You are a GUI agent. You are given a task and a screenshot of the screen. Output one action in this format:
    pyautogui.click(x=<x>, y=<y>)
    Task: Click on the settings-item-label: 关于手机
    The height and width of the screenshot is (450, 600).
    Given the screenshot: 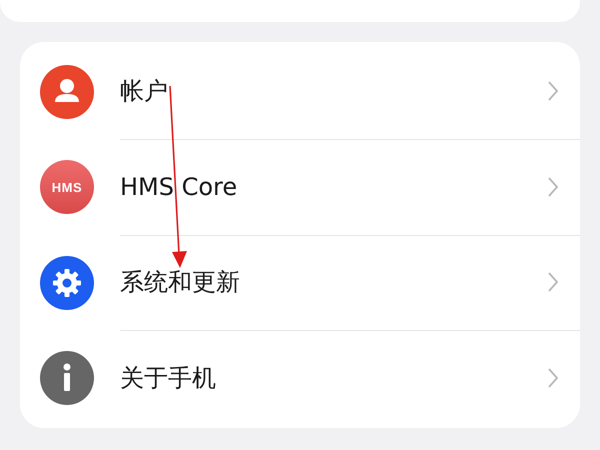 What is the action you would take?
    pyautogui.click(x=168, y=378)
    